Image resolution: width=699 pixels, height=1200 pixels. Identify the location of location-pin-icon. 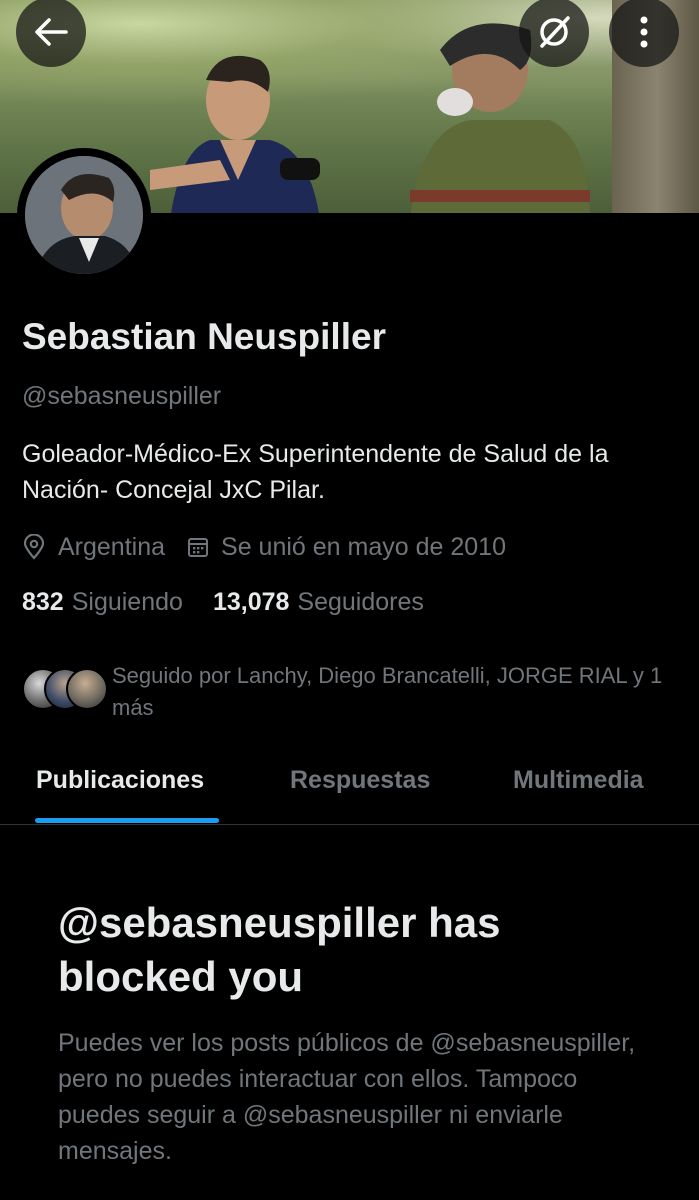
(34, 547).